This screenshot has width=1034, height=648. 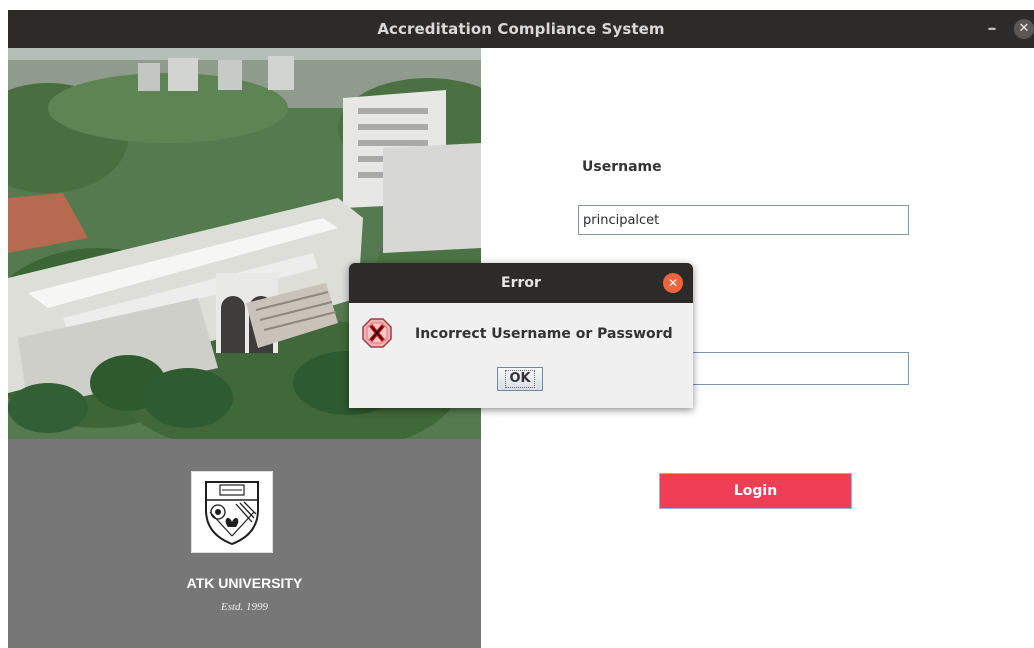 What do you see at coordinates (244, 607) in the screenshot?
I see `established-year: Estd. 1999` at bounding box center [244, 607].